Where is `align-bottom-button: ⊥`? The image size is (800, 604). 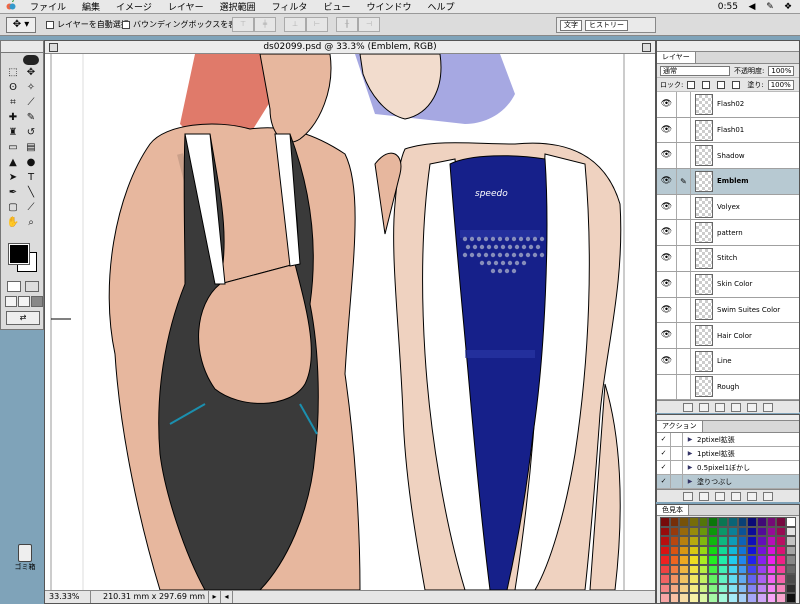 align-bottom-button: ⊥ is located at coordinates (295, 24).